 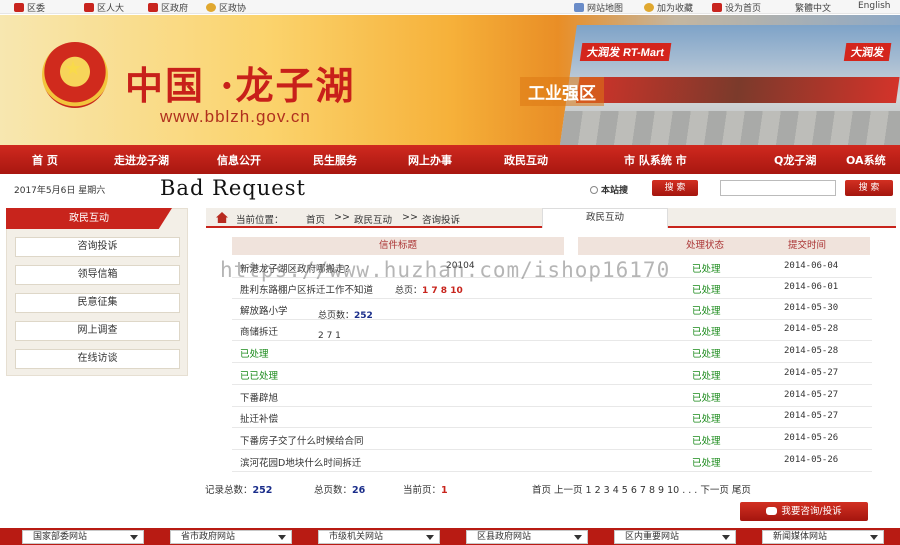 I want to click on breadcrumb-consult: 咨询投诉, so click(x=441, y=219).